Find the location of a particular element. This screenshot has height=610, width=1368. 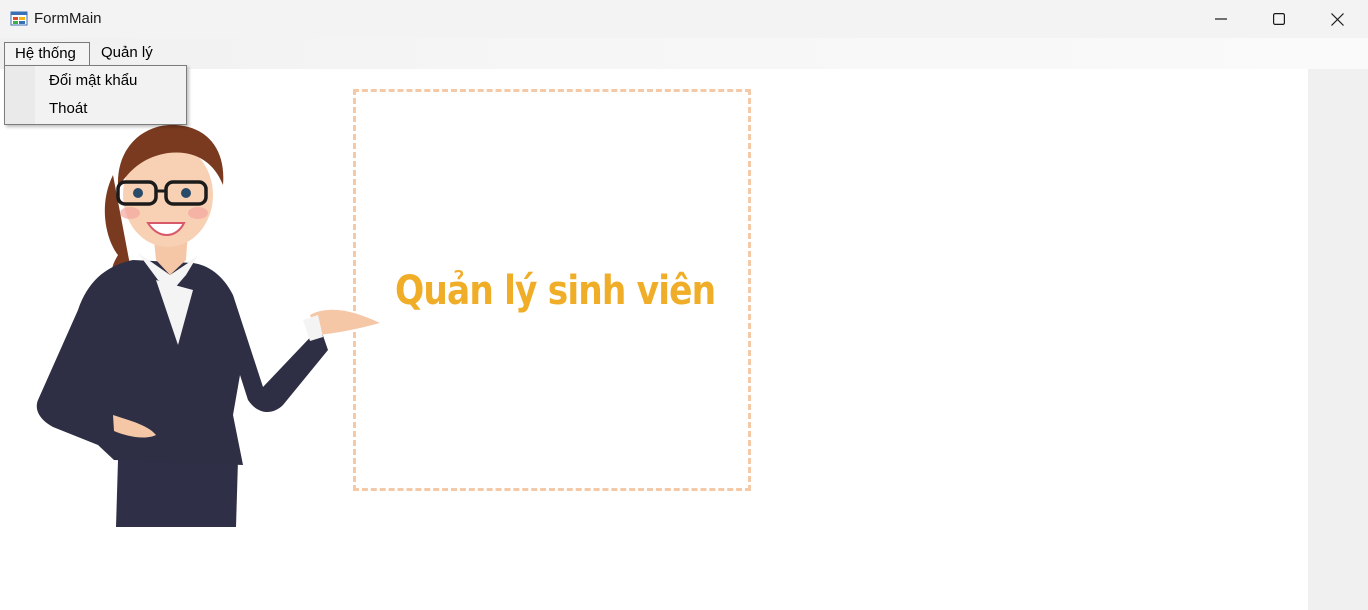

app-form-icon is located at coordinates (19, 18).